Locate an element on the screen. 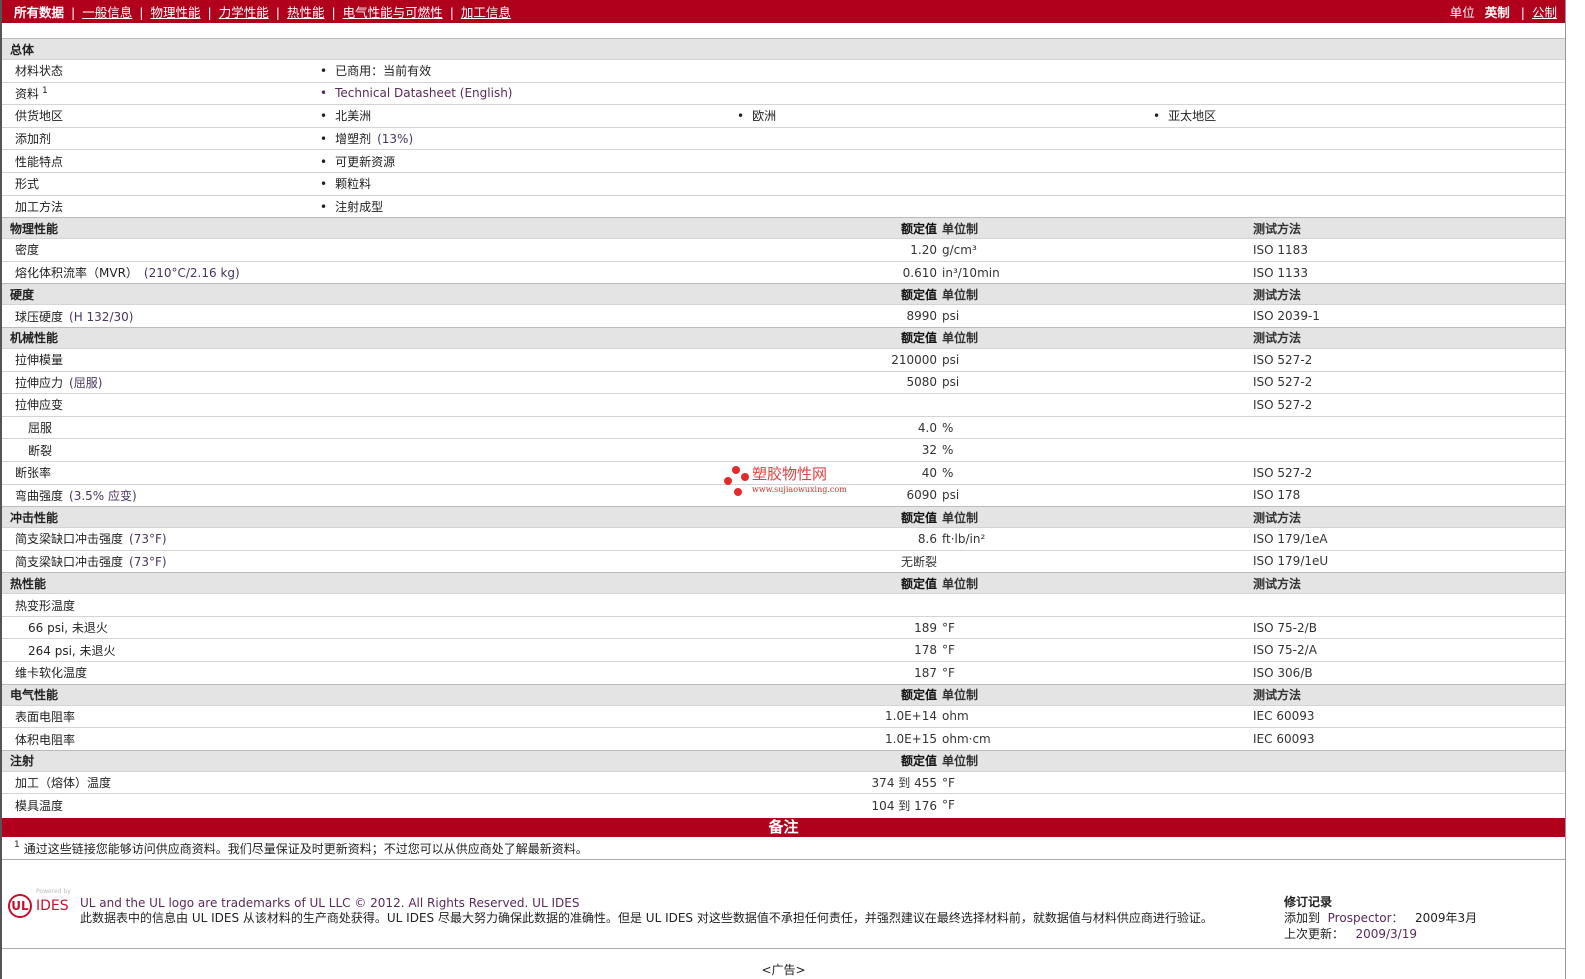  property-label: 断裂 is located at coordinates (40, 450).